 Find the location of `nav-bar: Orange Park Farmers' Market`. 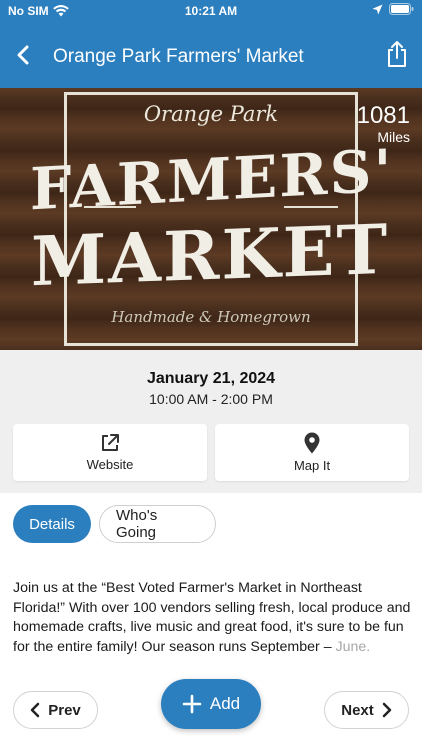

nav-bar: Orange Park Farmers' Market is located at coordinates (211, 55).